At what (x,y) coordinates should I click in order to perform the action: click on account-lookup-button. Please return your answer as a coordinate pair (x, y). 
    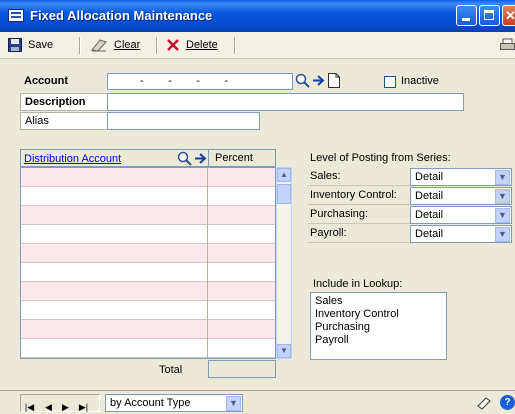
    Looking at the image, I should click on (302, 82).